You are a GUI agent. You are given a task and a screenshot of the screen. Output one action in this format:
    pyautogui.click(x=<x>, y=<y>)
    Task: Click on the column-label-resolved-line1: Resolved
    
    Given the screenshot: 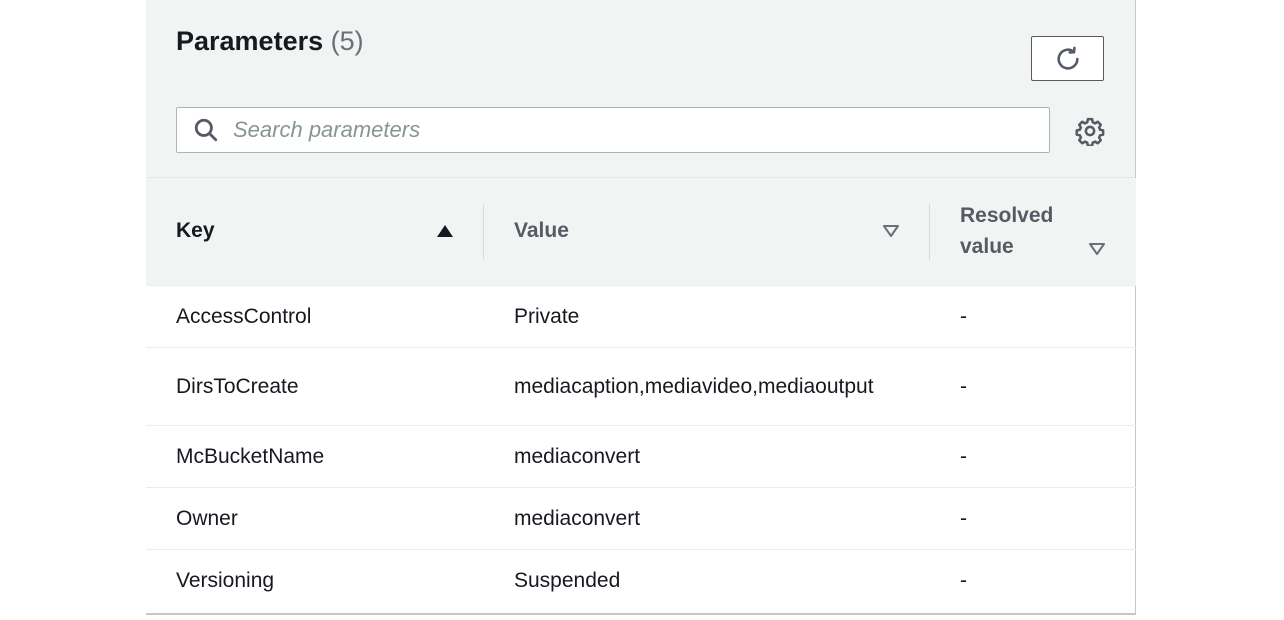 What is the action you would take?
    pyautogui.click(x=1007, y=216)
    